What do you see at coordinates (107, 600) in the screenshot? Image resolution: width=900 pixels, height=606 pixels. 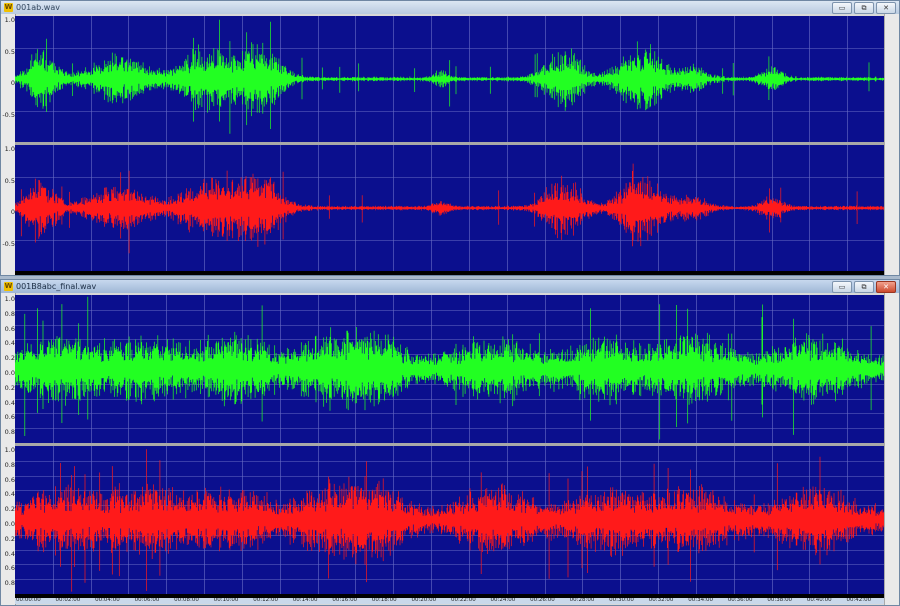 I see `time-label: 00:04:00` at bounding box center [107, 600].